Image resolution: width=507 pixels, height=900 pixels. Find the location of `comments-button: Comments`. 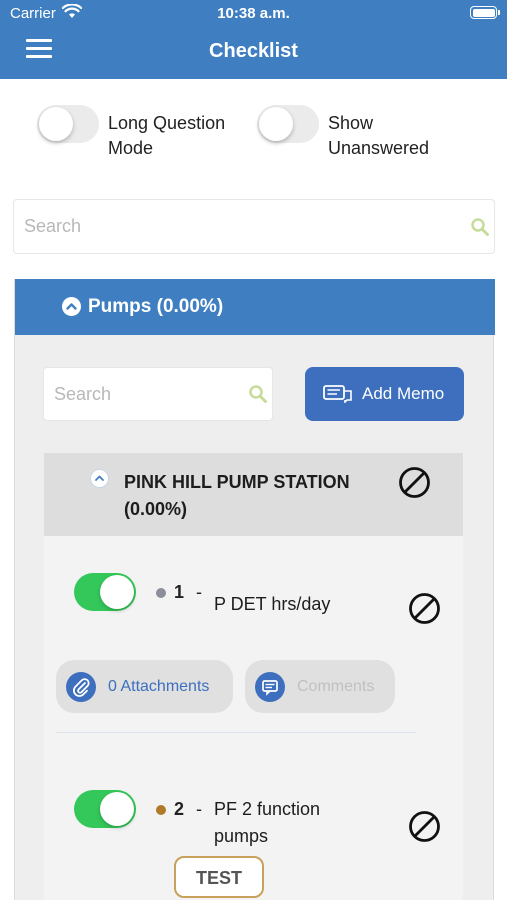

comments-button: Comments is located at coordinates (320, 686).